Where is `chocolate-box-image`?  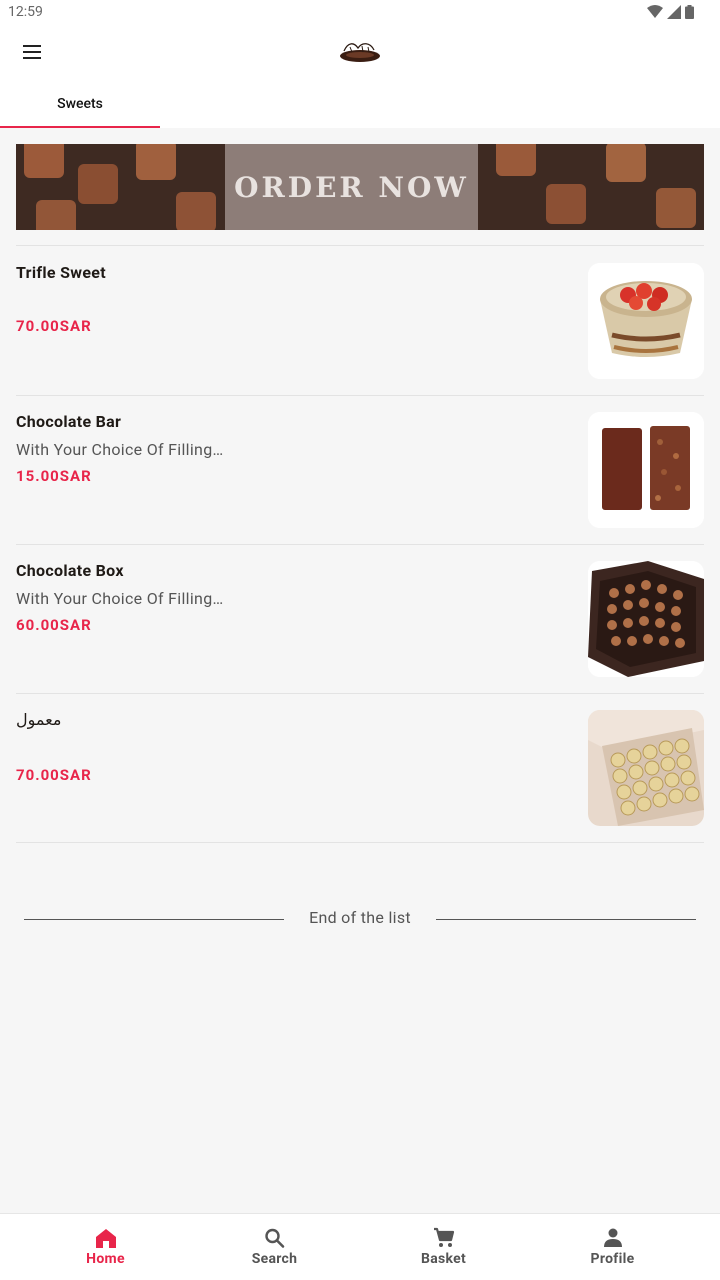
chocolate-box-image is located at coordinates (646, 619).